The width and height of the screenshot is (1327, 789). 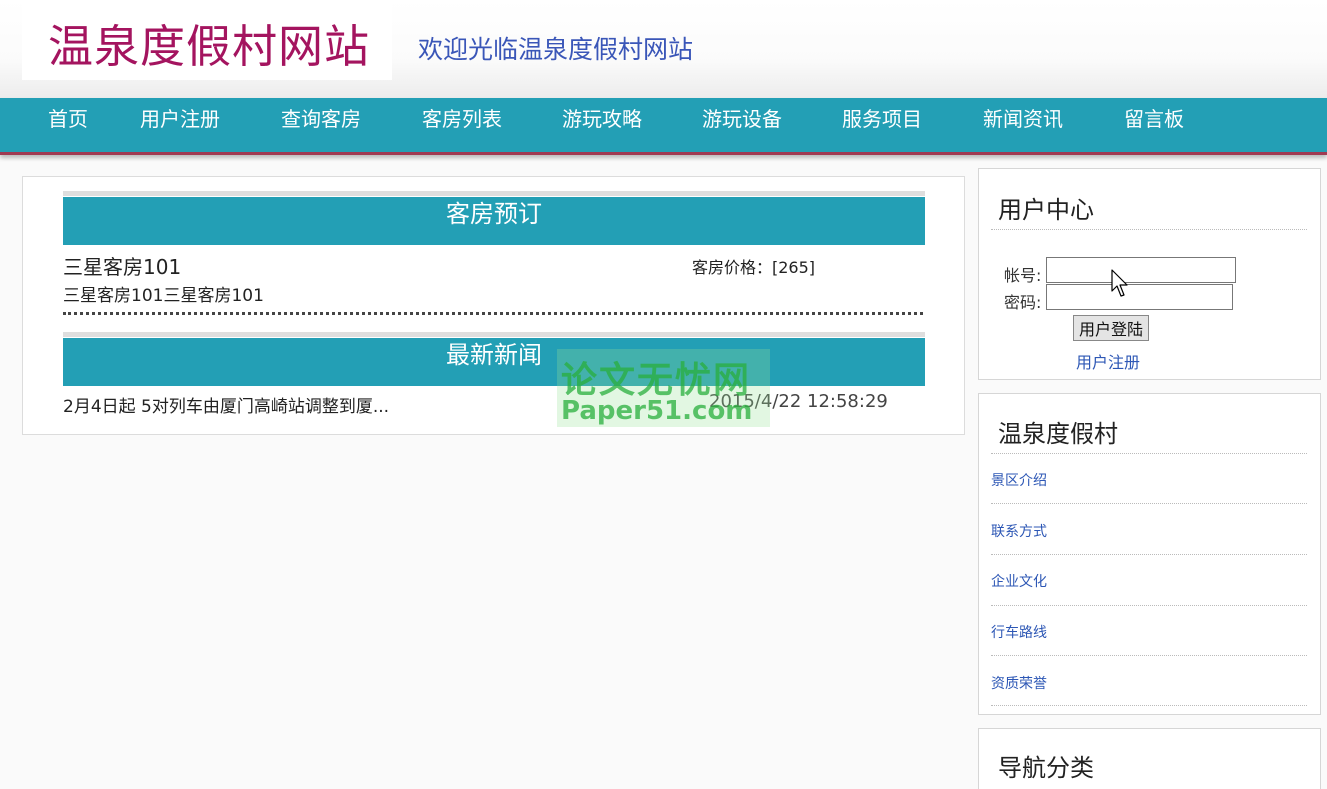 I want to click on register-link: 用户注册, so click(x=1108, y=361).